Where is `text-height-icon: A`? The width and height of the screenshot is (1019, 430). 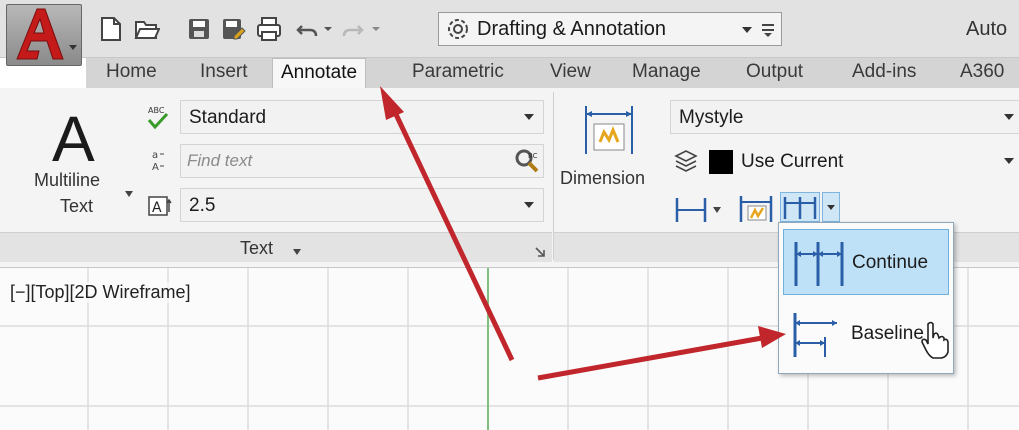 text-height-icon: A is located at coordinates (160, 206).